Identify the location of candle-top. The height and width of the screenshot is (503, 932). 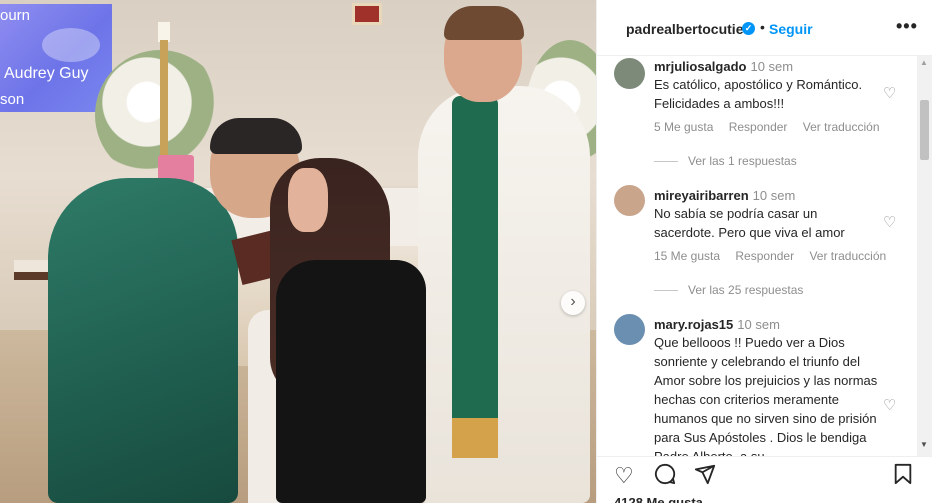
(164, 32).